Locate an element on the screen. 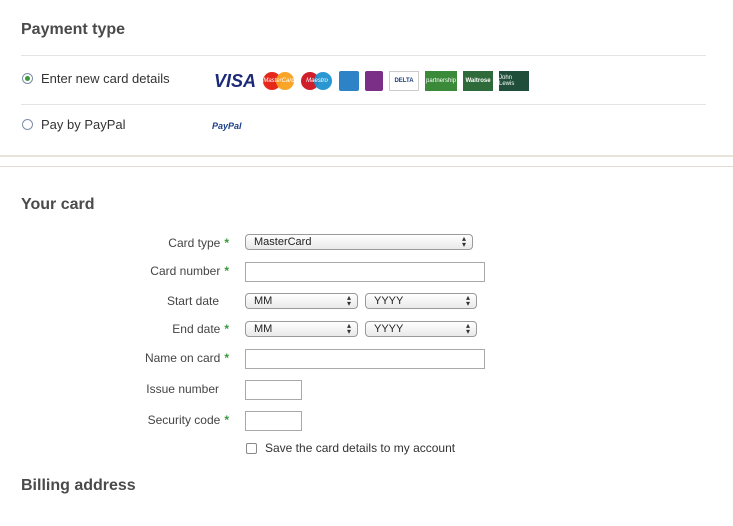  solo-logo-icon is located at coordinates (374, 81).